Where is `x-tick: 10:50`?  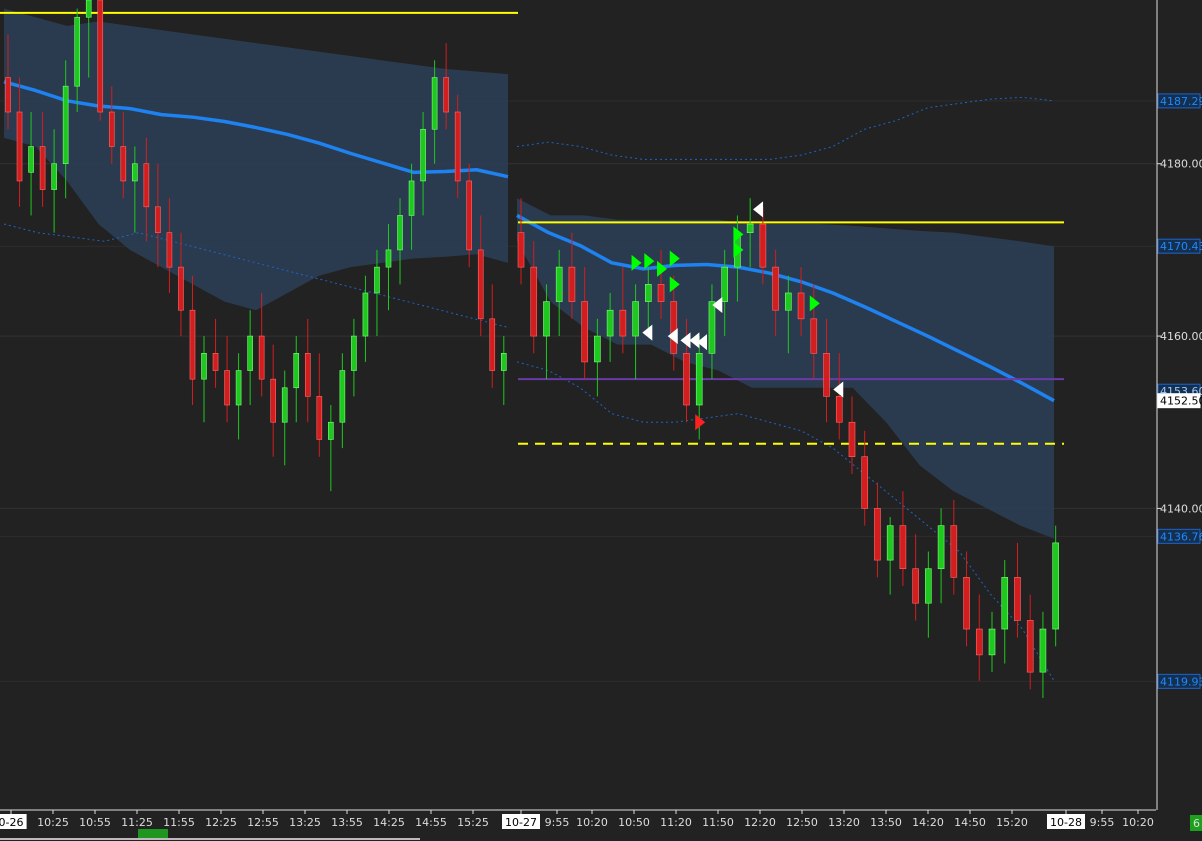 x-tick: 10:50 is located at coordinates (634, 822).